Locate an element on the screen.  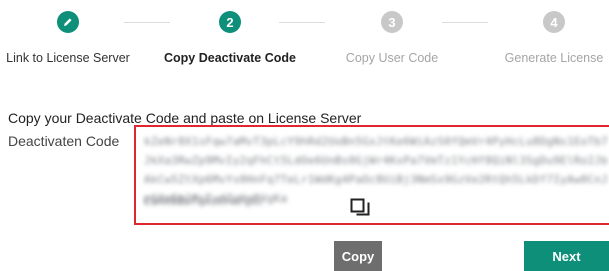
step-label: Copy Deactivate Code is located at coordinates (230, 58).